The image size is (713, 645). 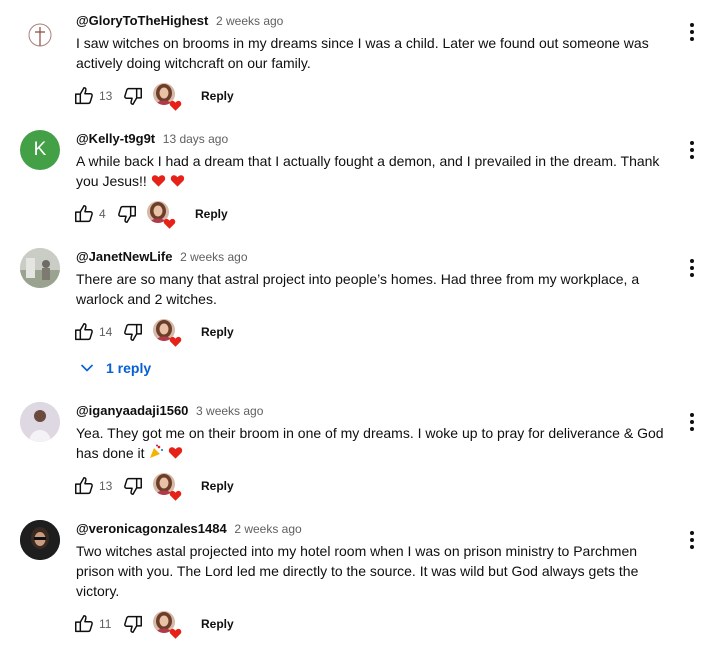 I want to click on author-name: @JanetNewLife, so click(x=124, y=256).